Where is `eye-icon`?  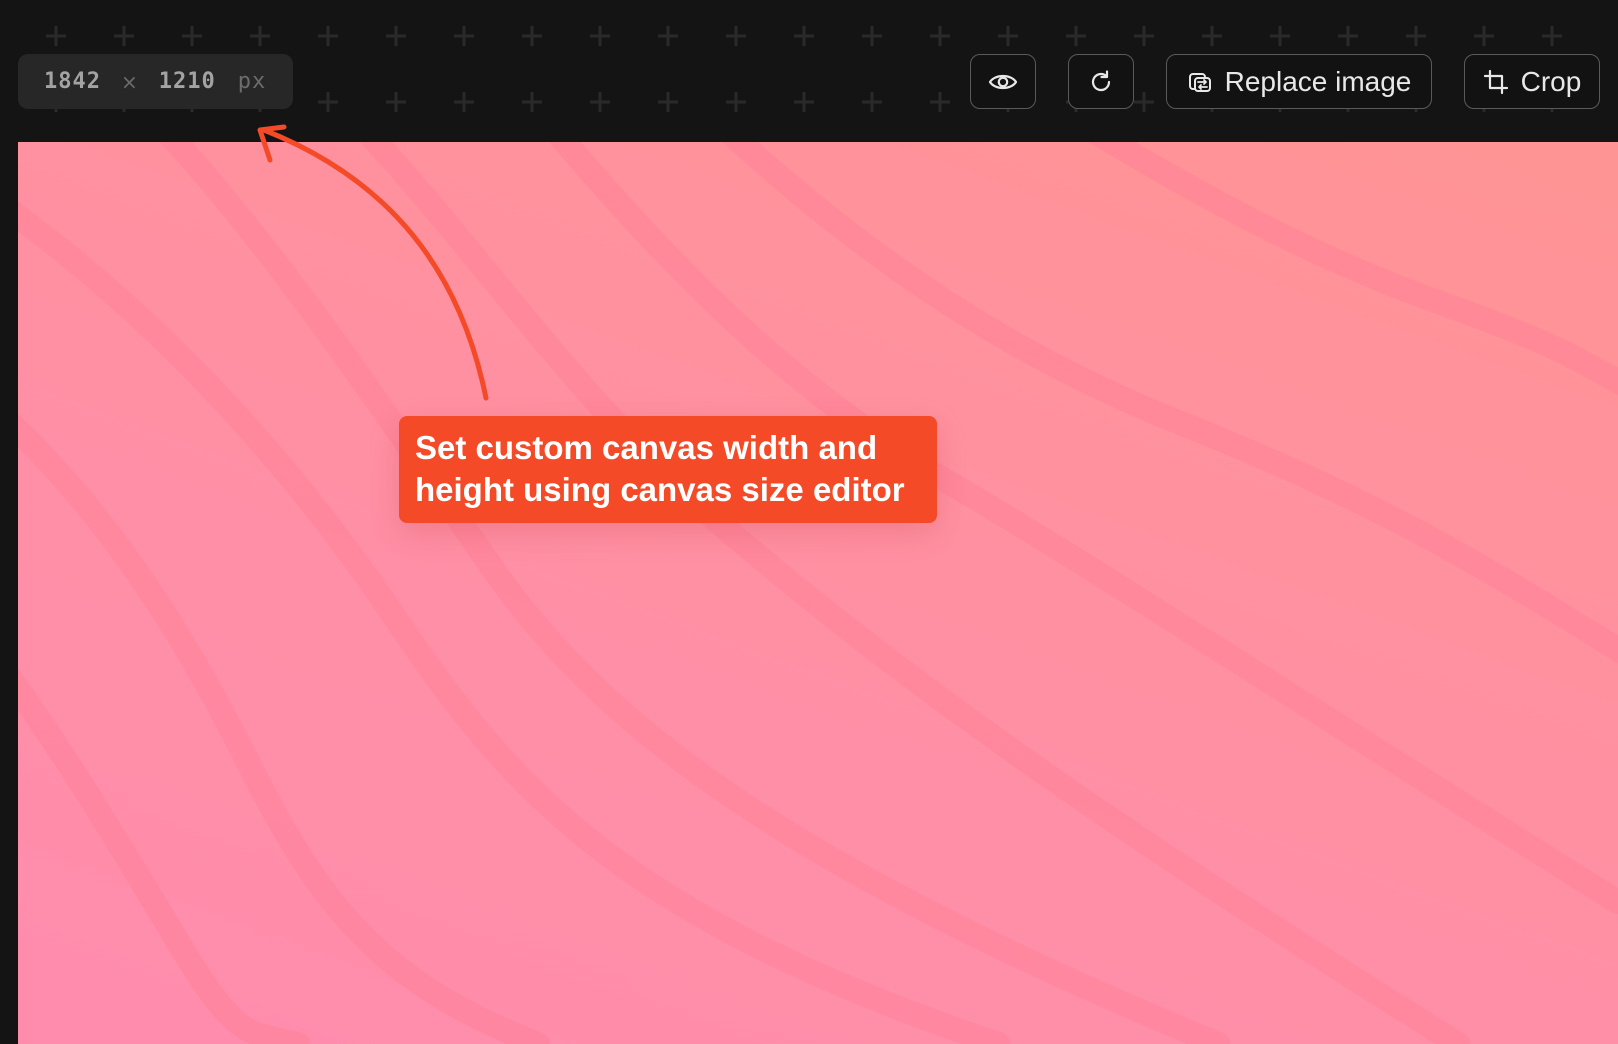 eye-icon is located at coordinates (1003, 81).